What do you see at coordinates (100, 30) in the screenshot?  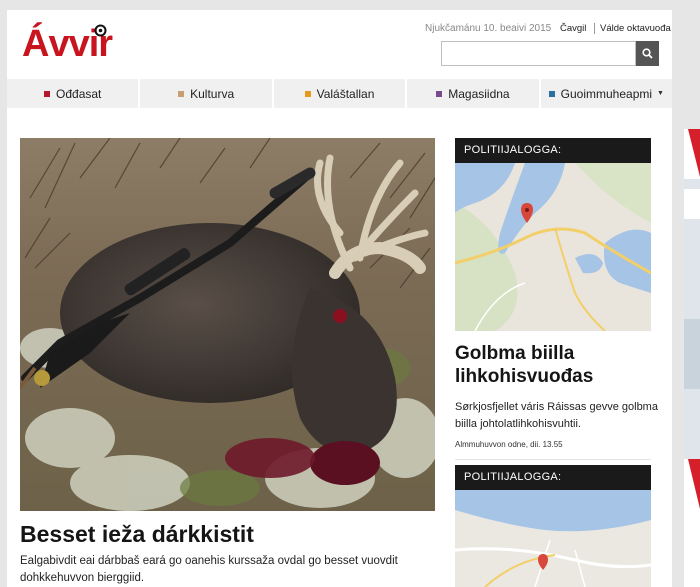 I see `logo-mark-icon` at bounding box center [100, 30].